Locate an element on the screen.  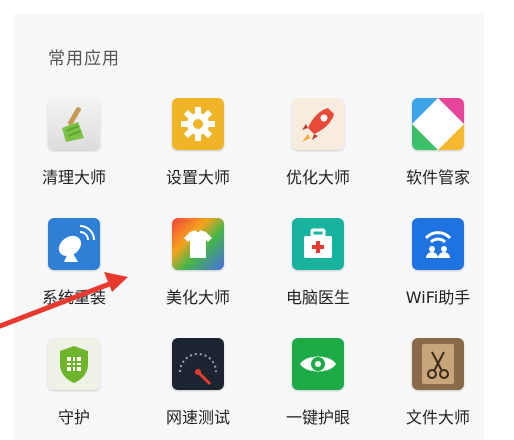
app-beautify-master: 美化大师 is located at coordinates (201, 268).